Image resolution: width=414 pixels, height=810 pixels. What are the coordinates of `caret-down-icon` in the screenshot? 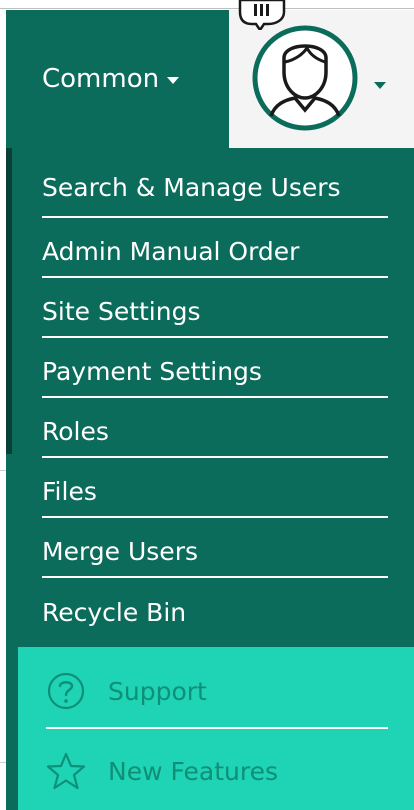 It's located at (173, 80).